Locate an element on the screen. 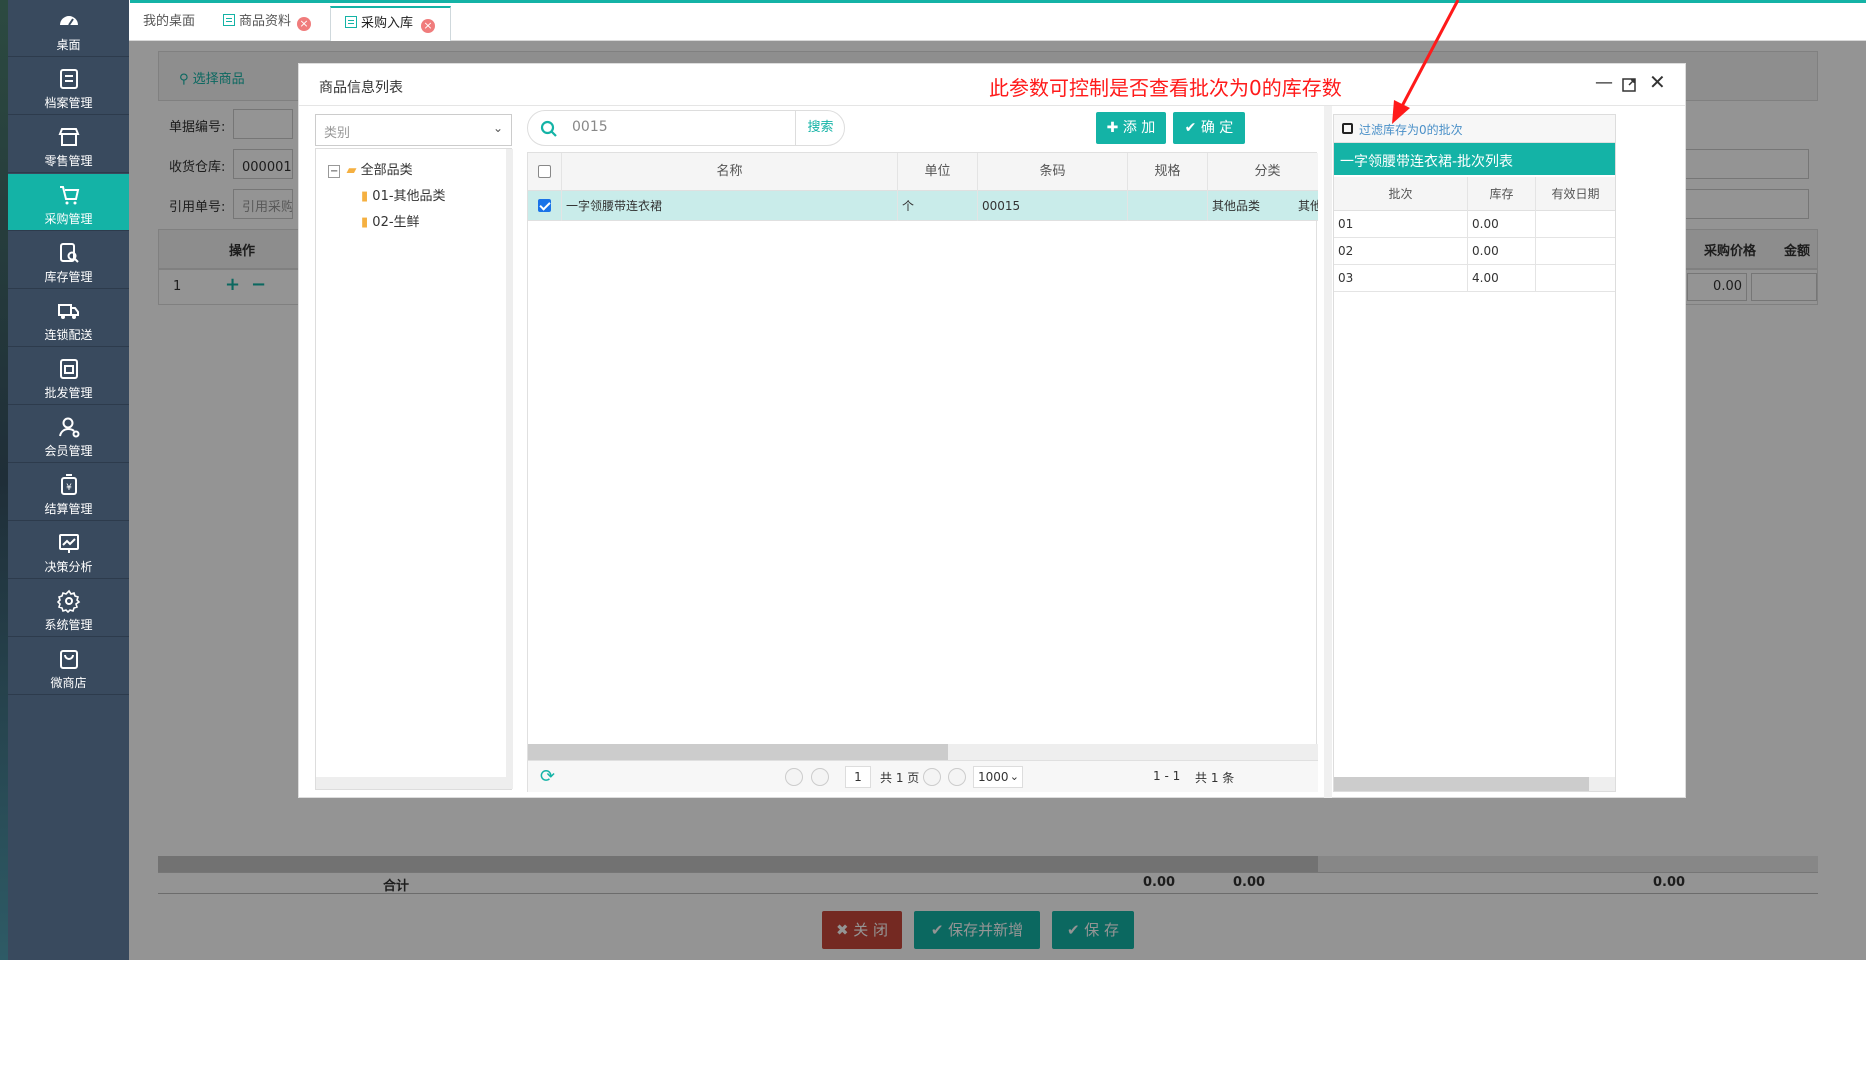 The width and height of the screenshot is (1866, 1080). sidebar-item-inventory: 库存管理 is located at coordinates (68, 260).